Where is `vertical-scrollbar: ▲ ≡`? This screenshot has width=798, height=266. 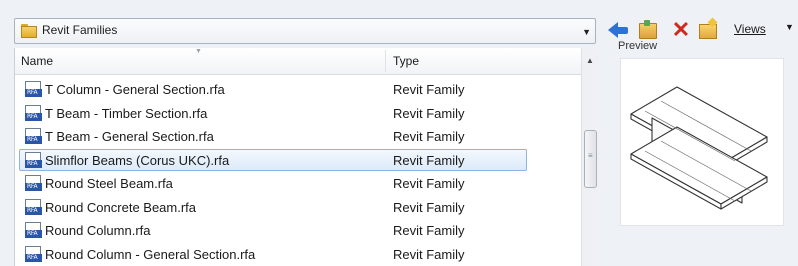
vertical-scrollbar: ▲ ≡ is located at coordinates (590, 157).